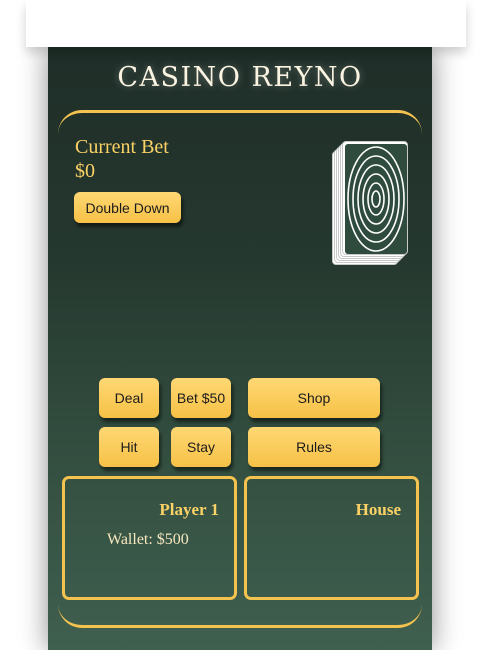  I want to click on rules-button: Rules, so click(314, 447).